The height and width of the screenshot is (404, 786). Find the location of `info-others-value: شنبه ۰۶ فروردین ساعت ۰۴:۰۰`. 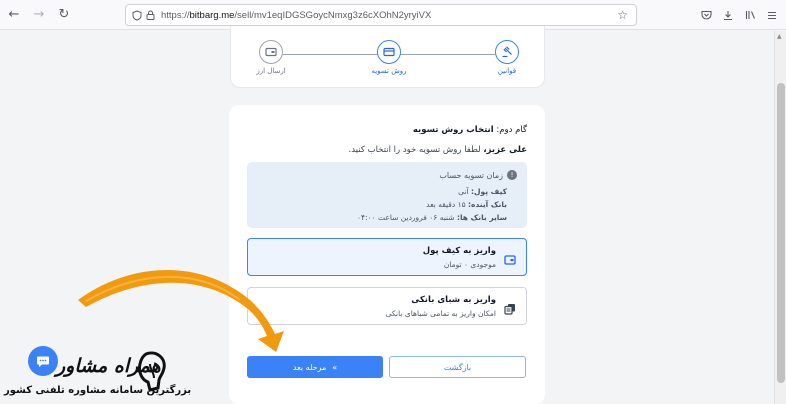

info-others-value: شنبه ۰۶ فروردین ساعت ۰۴:۰۰ is located at coordinates (405, 217).